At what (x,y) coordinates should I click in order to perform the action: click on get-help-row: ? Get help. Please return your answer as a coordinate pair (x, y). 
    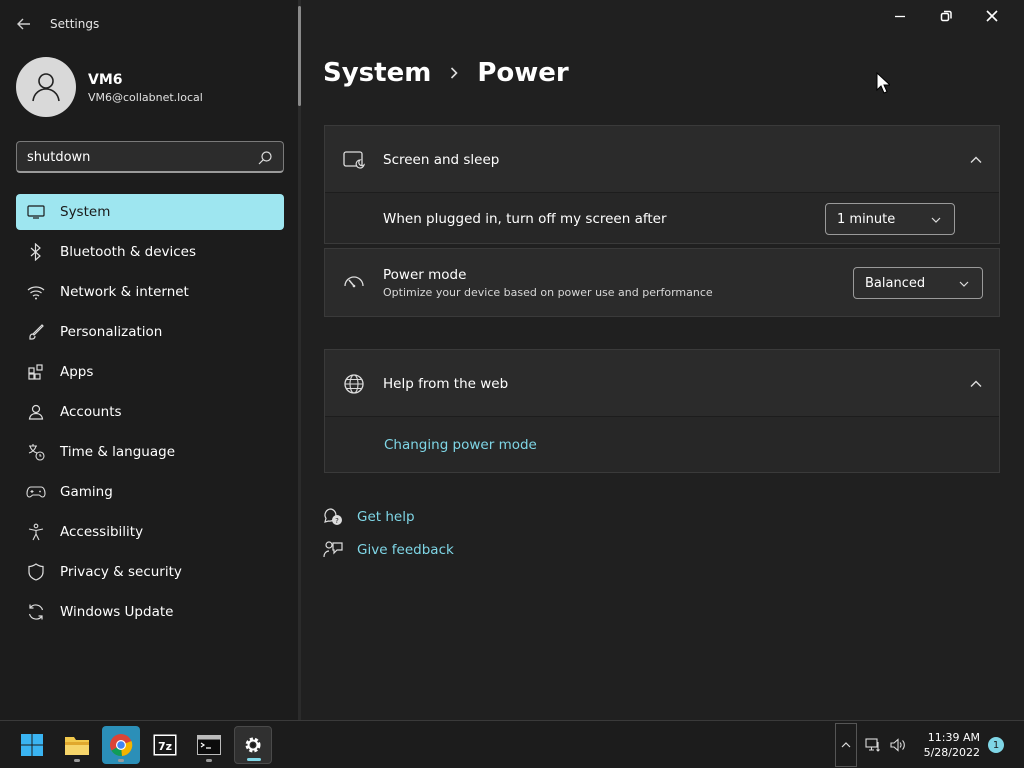
    Looking at the image, I should click on (369, 517).